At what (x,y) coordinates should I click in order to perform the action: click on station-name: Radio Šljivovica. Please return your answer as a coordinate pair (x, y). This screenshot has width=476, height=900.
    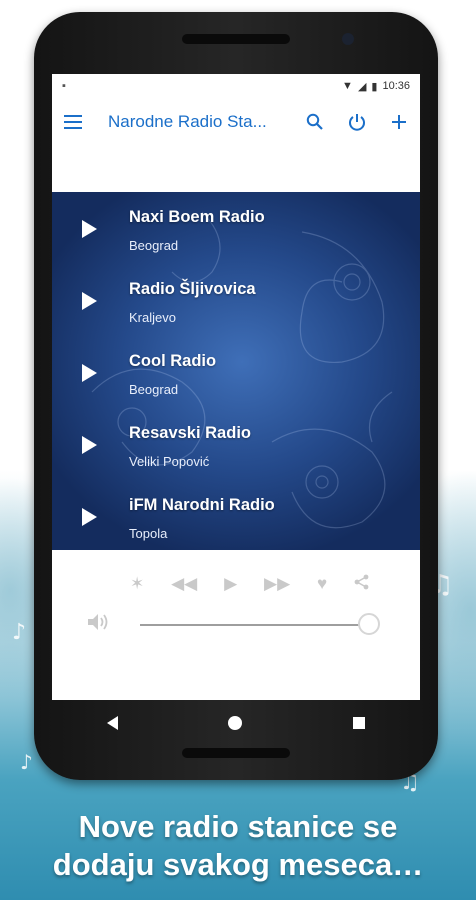
    Looking at the image, I should click on (192, 289).